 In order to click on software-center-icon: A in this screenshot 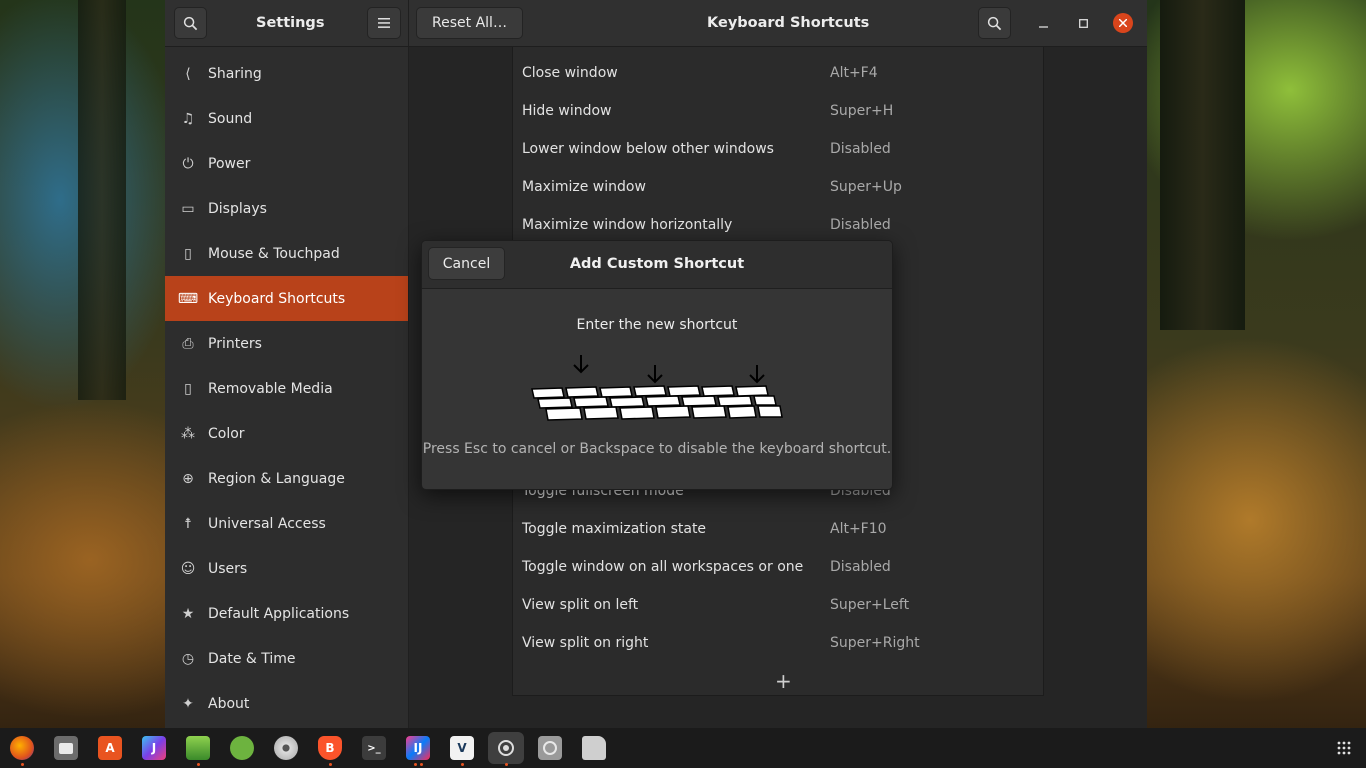, I will do `click(110, 748)`.